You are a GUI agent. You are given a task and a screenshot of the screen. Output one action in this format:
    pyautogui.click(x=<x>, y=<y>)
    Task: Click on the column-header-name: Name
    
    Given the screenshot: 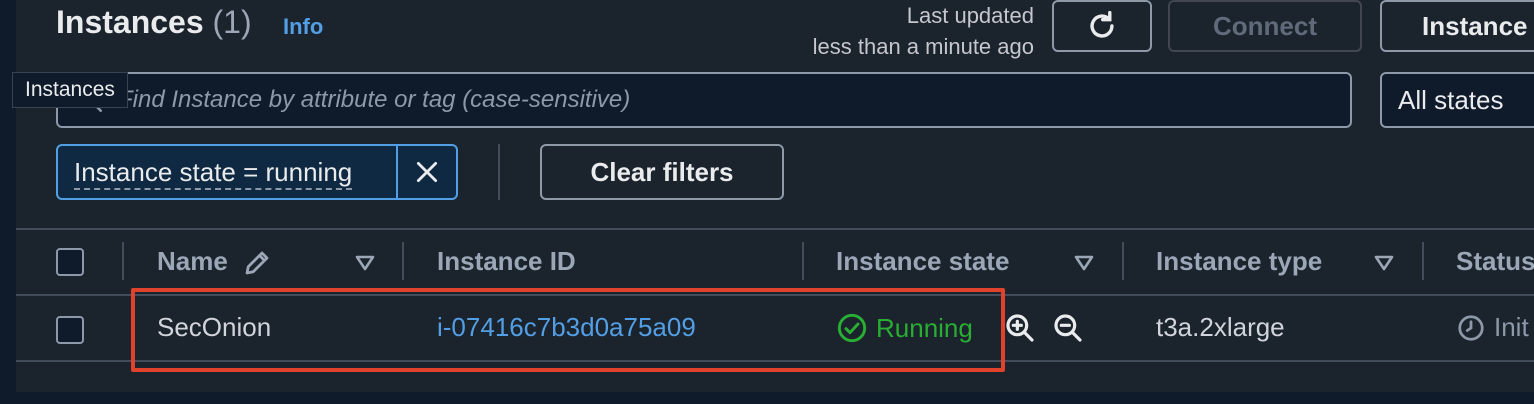 What is the action you would take?
    pyautogui.click(x=192, y=261)
    